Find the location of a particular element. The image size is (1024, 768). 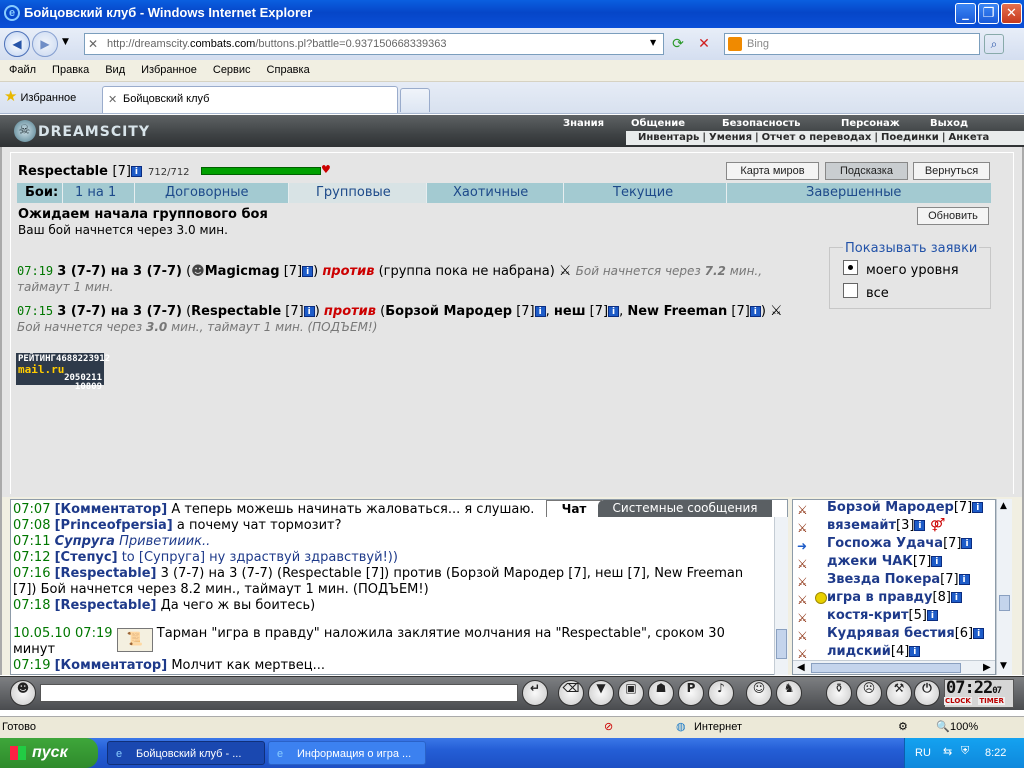

hint-button: Подсказка is located at coordinates (866, 171).